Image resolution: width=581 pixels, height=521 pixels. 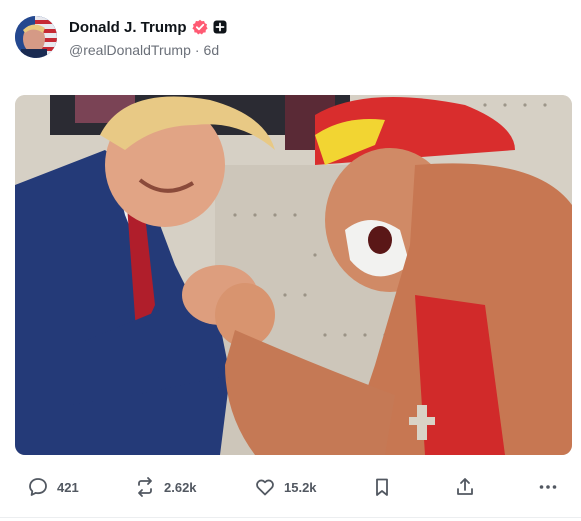 What do you see at coordinates (290, 517) in the screenshot?
I see `divider` at bounding box center [290, 517].